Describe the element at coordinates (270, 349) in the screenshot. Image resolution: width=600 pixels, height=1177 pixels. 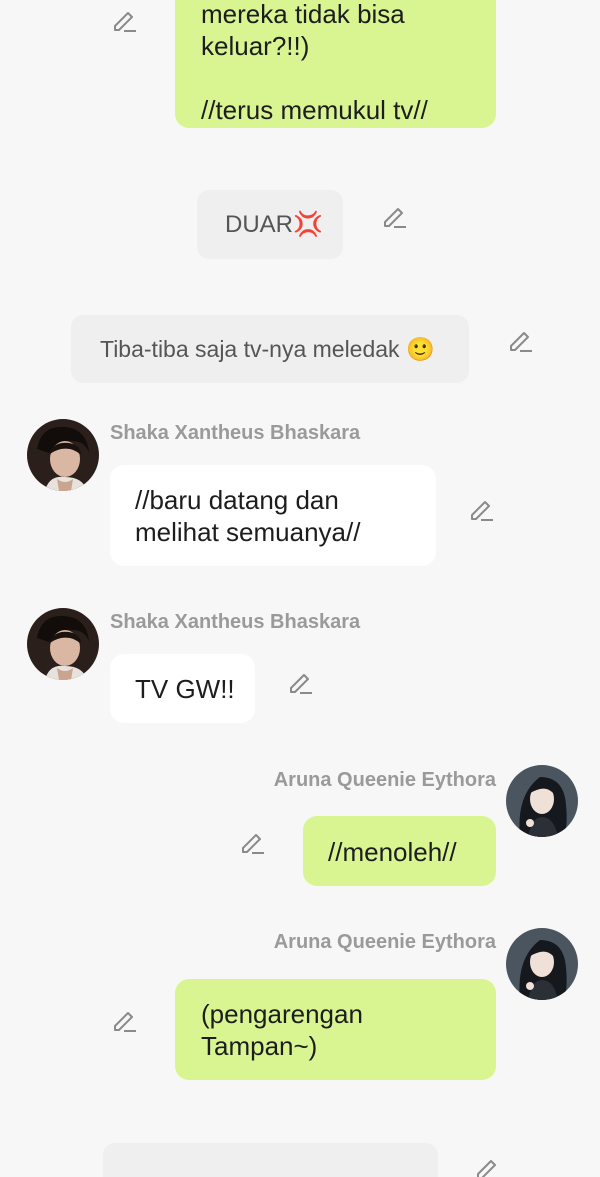
I see `narration-bubble: Tiba-tiba saja tv-nya meledak 🙂` at that location.